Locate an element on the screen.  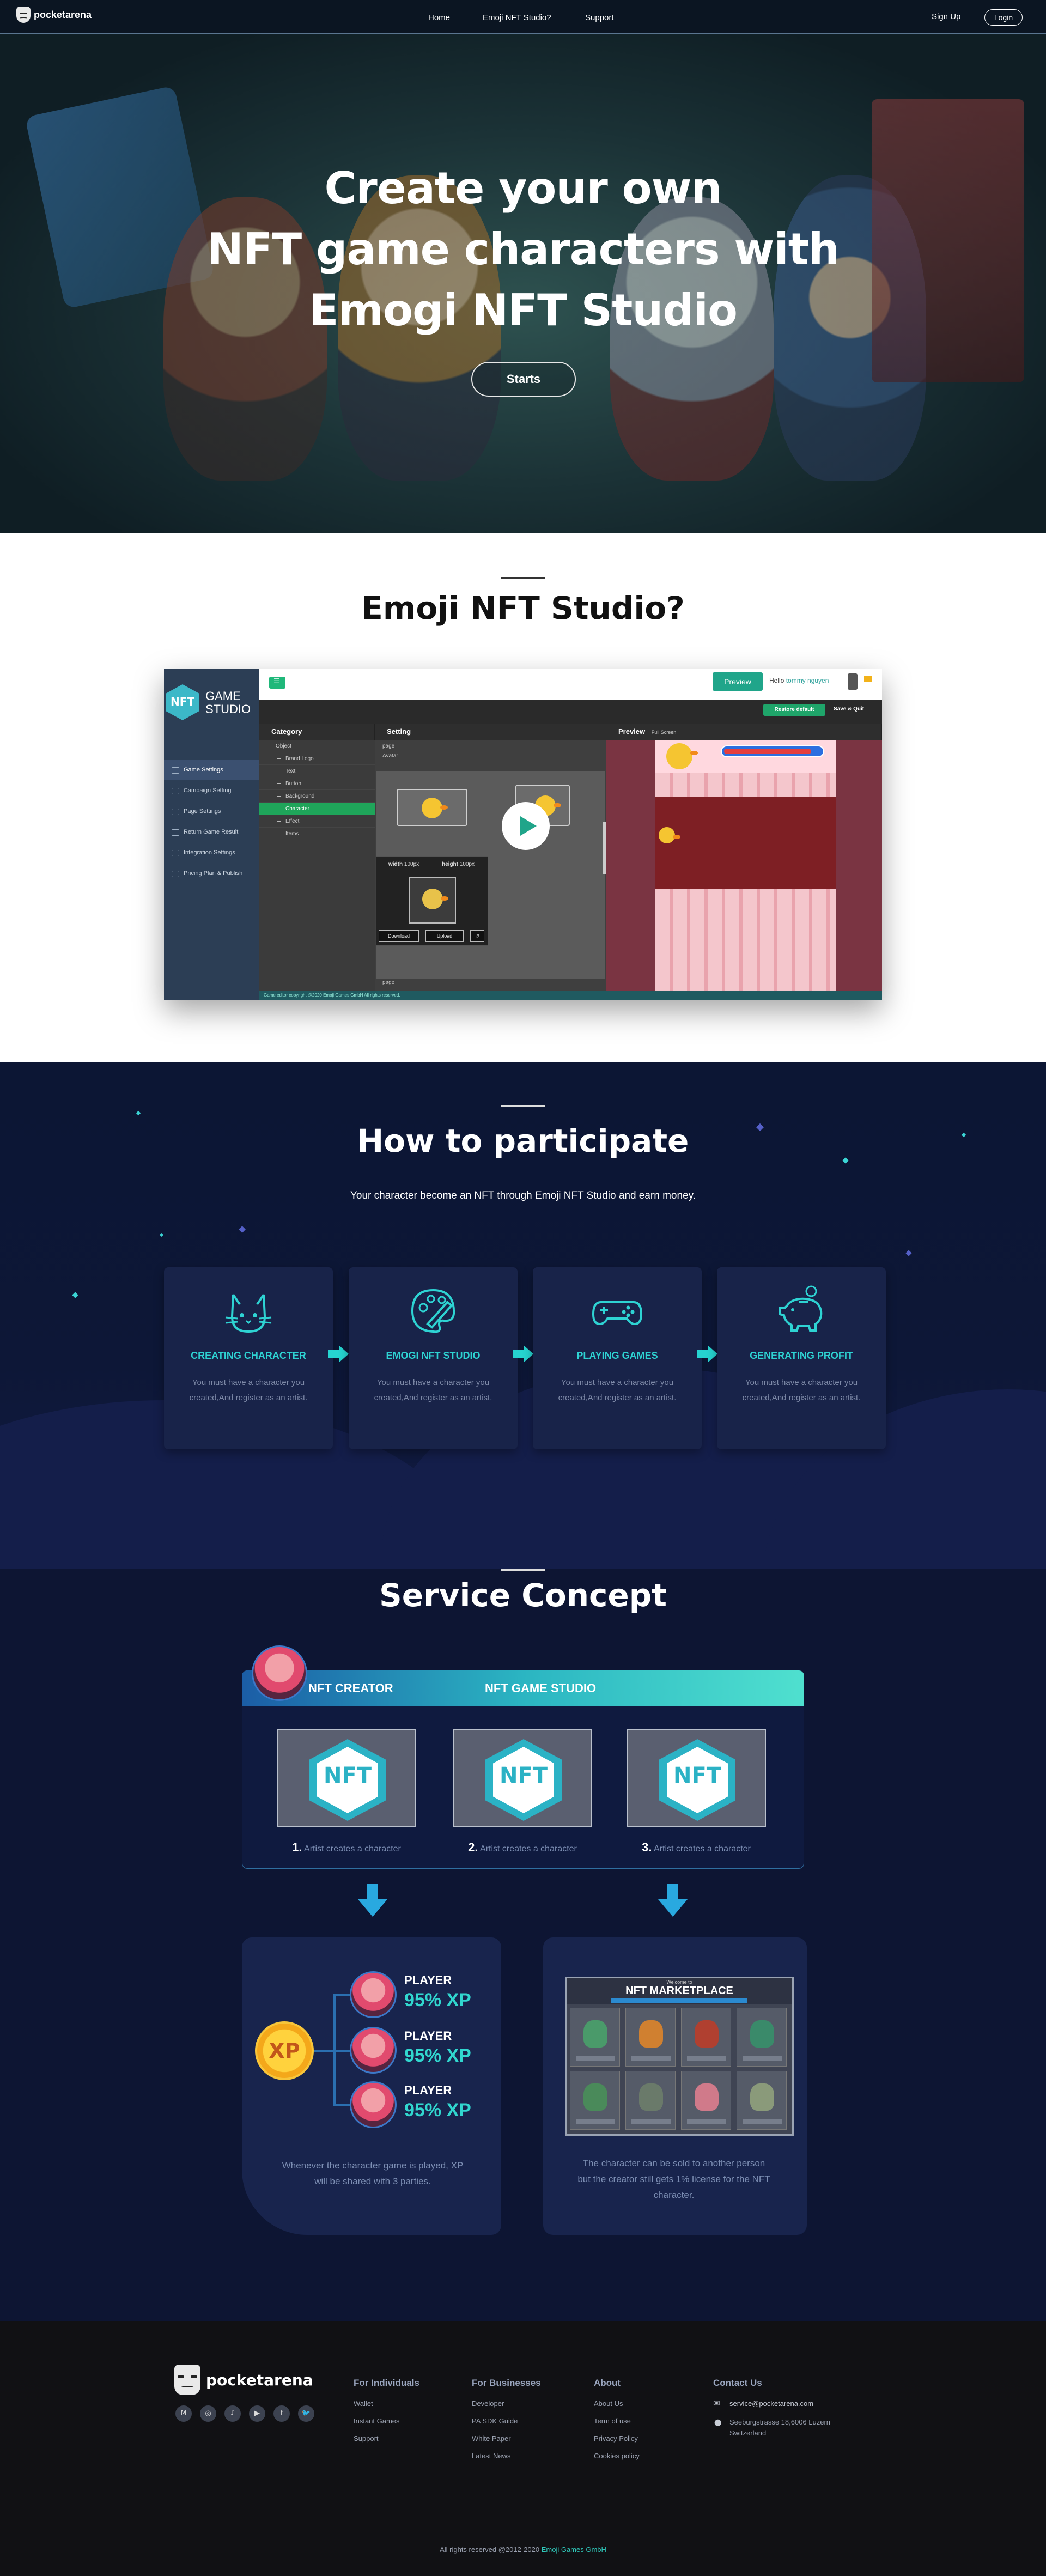
app-toolbar: Restore default Save & Quit is located at coordinates (570, 712).